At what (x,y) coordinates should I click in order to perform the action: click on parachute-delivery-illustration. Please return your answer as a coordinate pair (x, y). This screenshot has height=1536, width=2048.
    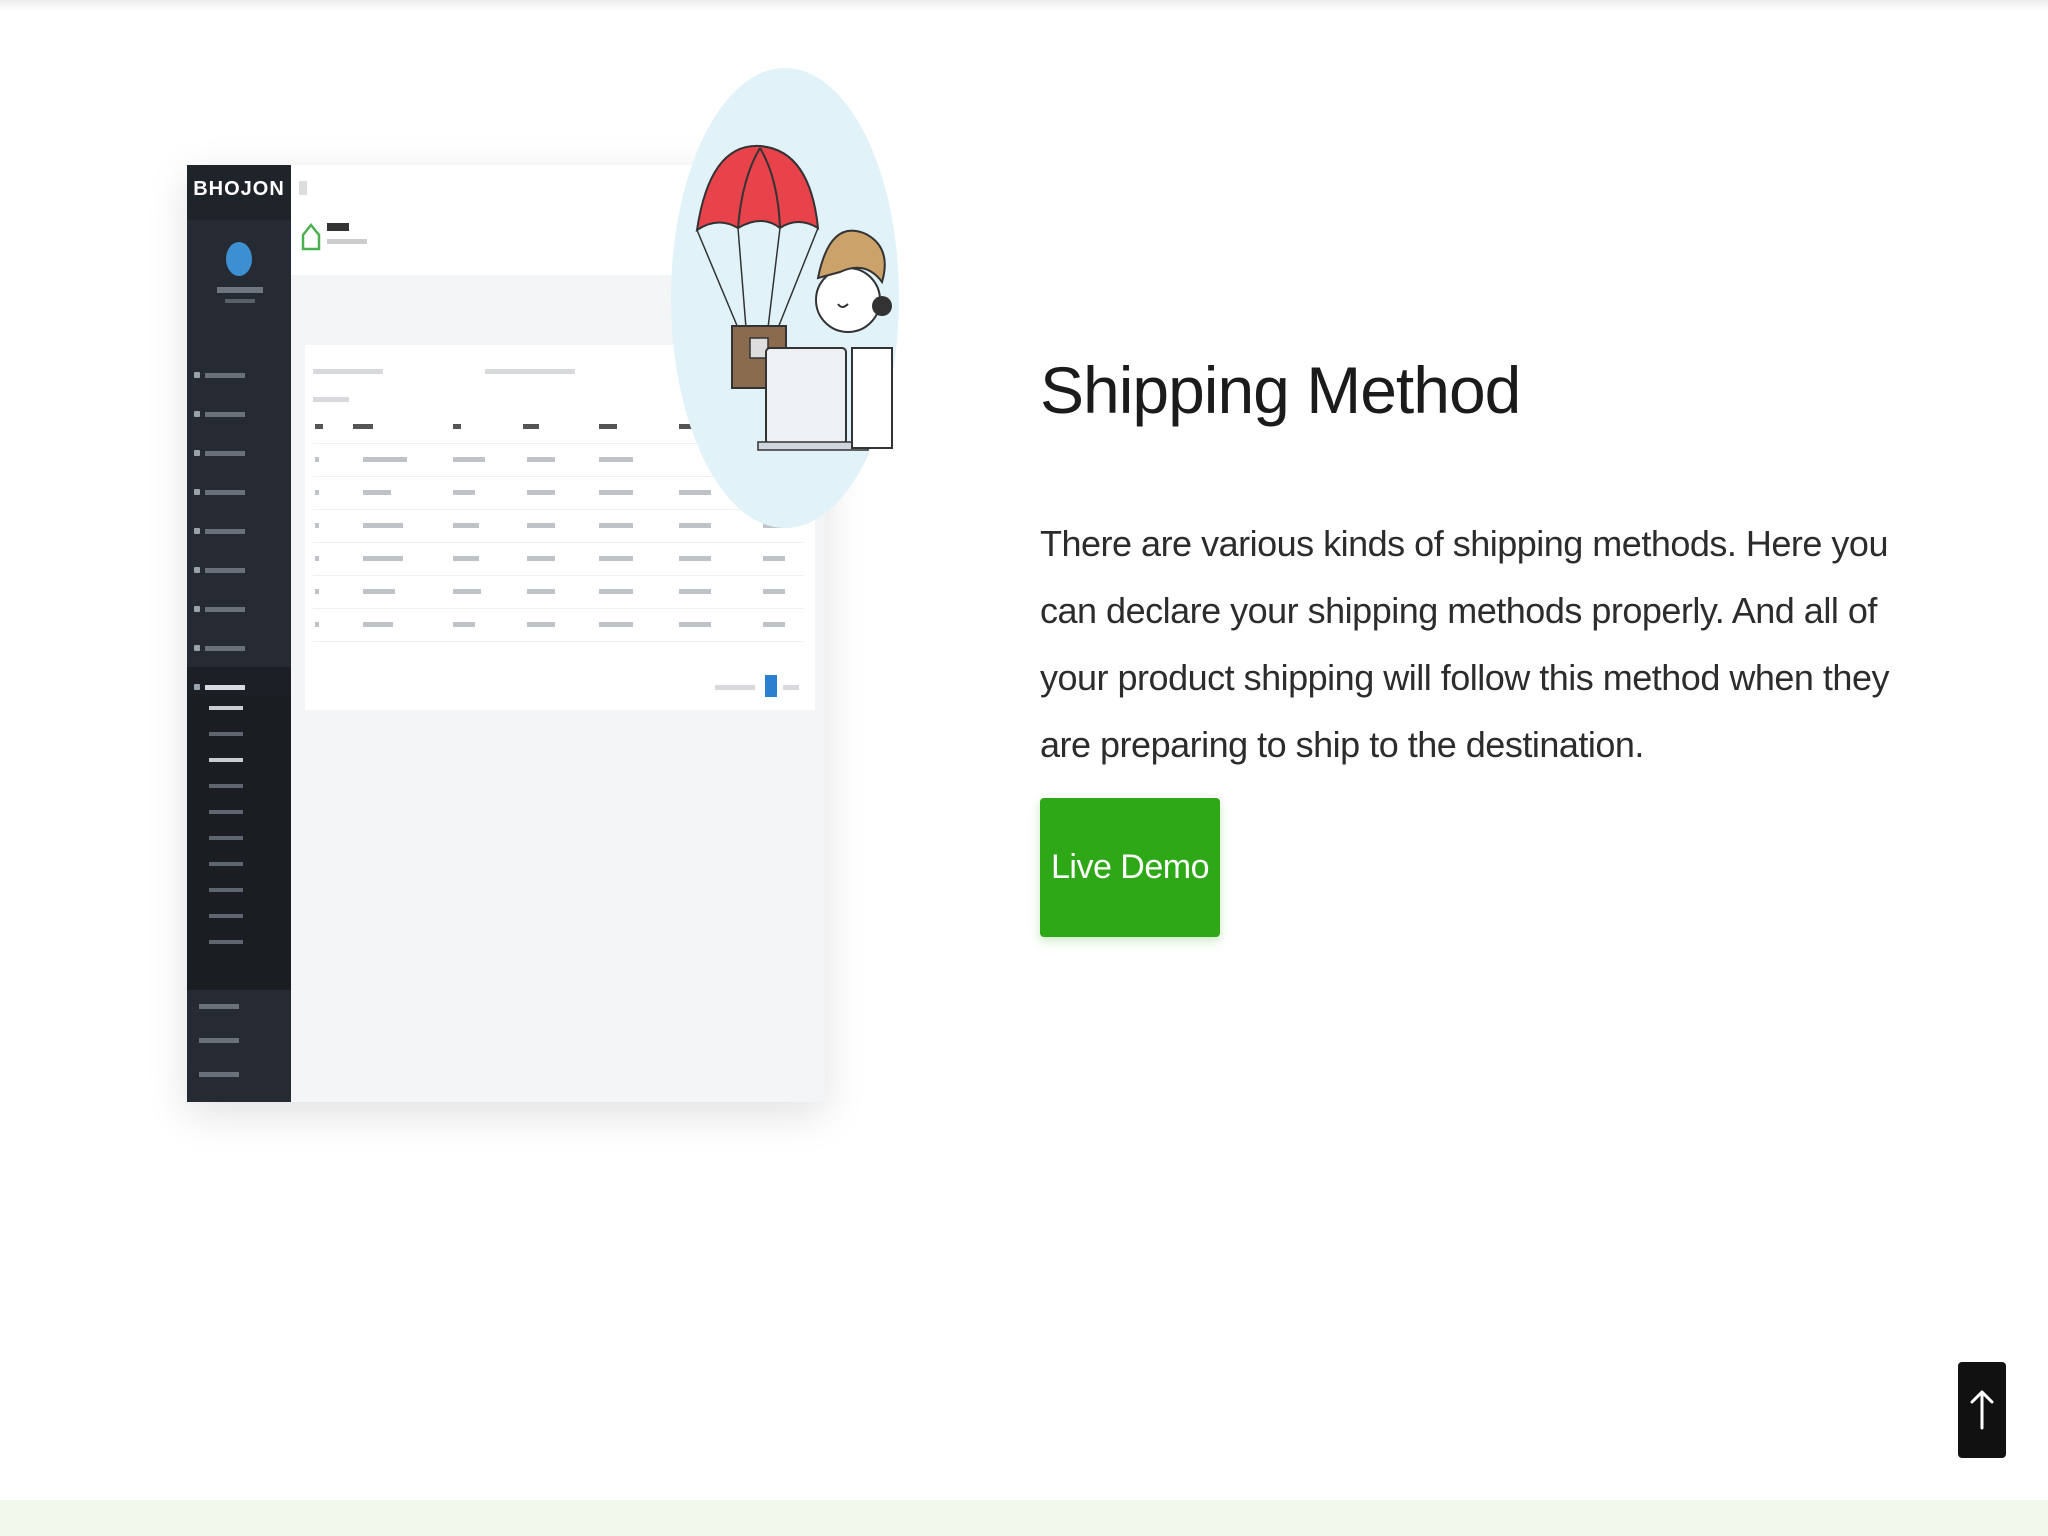
    Looking at the image, I should click on (785, 298).